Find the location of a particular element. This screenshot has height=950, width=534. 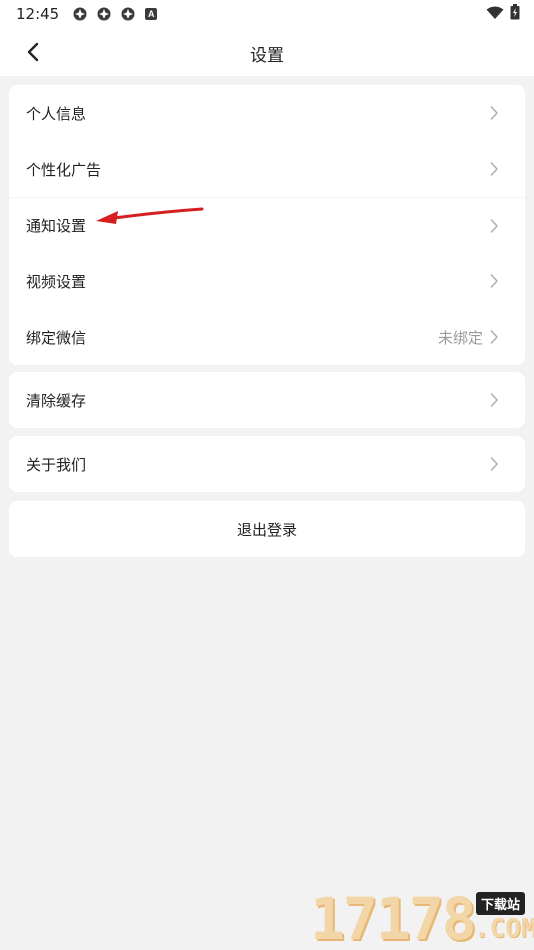

watermark-logo: 17178 下载站 .COM is located at coordinates (422, 919).